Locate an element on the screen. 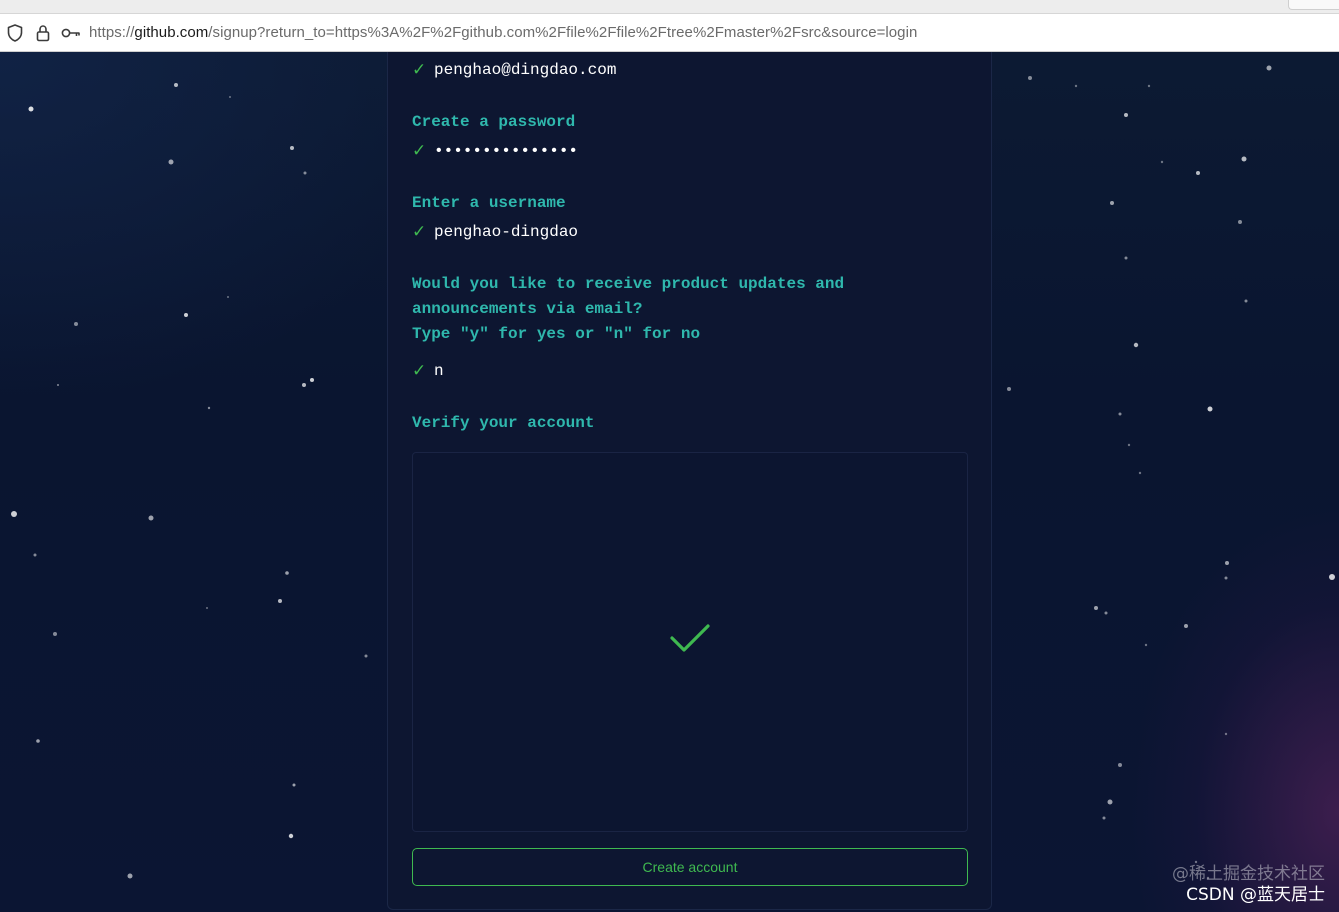 The image size is (1339, 912). email-value: penghao@dingdao.com is located at coordinates (525, 70).